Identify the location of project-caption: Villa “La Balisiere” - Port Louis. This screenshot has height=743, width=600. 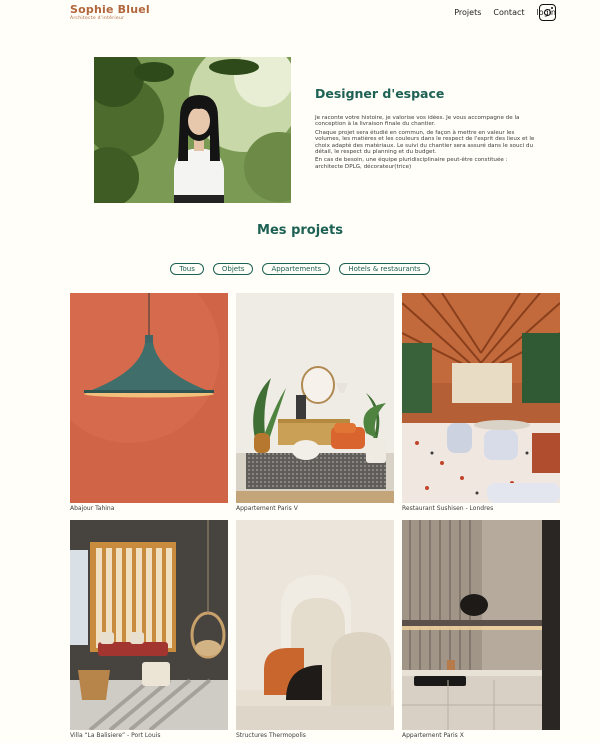
(115, 735).